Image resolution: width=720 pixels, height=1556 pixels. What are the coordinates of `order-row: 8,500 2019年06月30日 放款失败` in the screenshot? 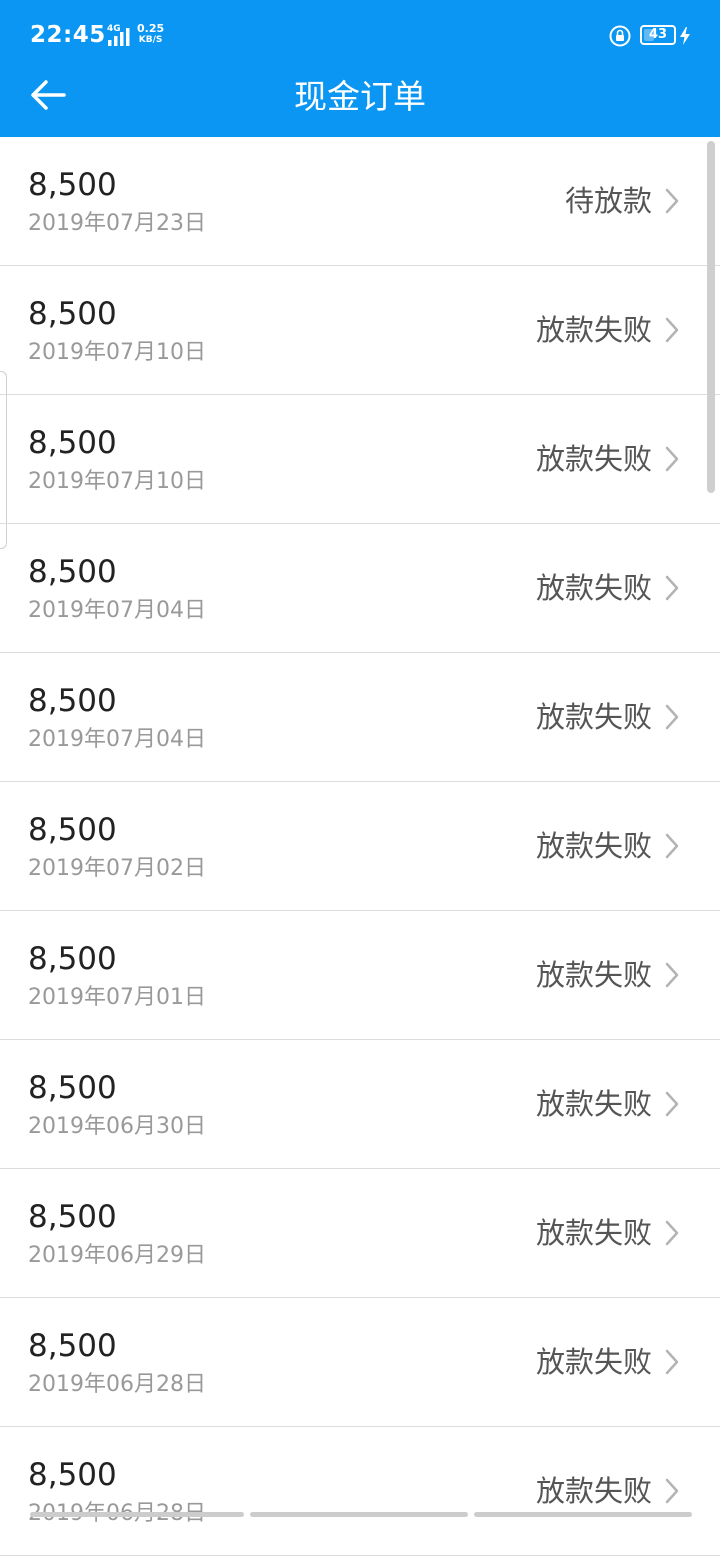 It's located at (360, 1104).